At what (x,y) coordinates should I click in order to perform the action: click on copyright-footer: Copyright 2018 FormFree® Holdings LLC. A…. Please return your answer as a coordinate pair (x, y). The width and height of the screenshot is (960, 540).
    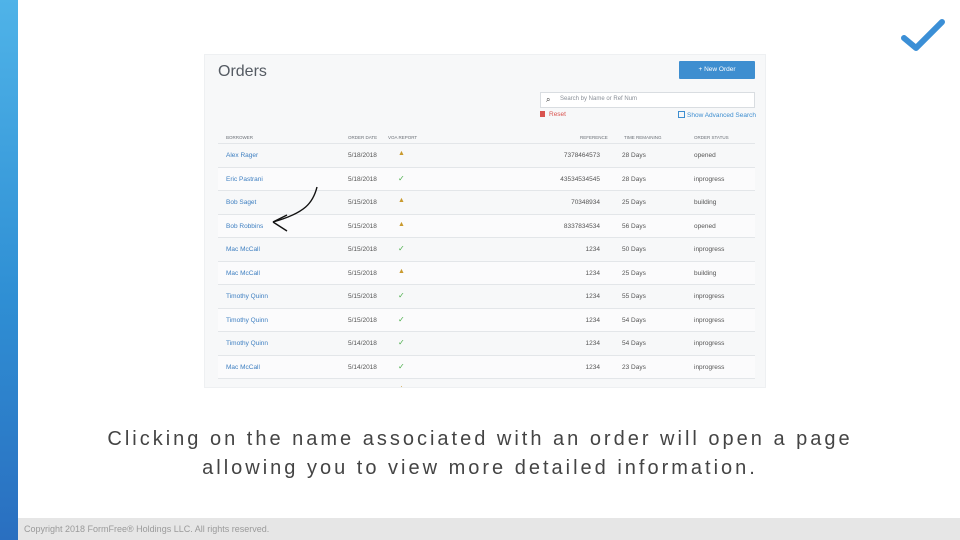
    Looking at the image, I should click on (489, 529).